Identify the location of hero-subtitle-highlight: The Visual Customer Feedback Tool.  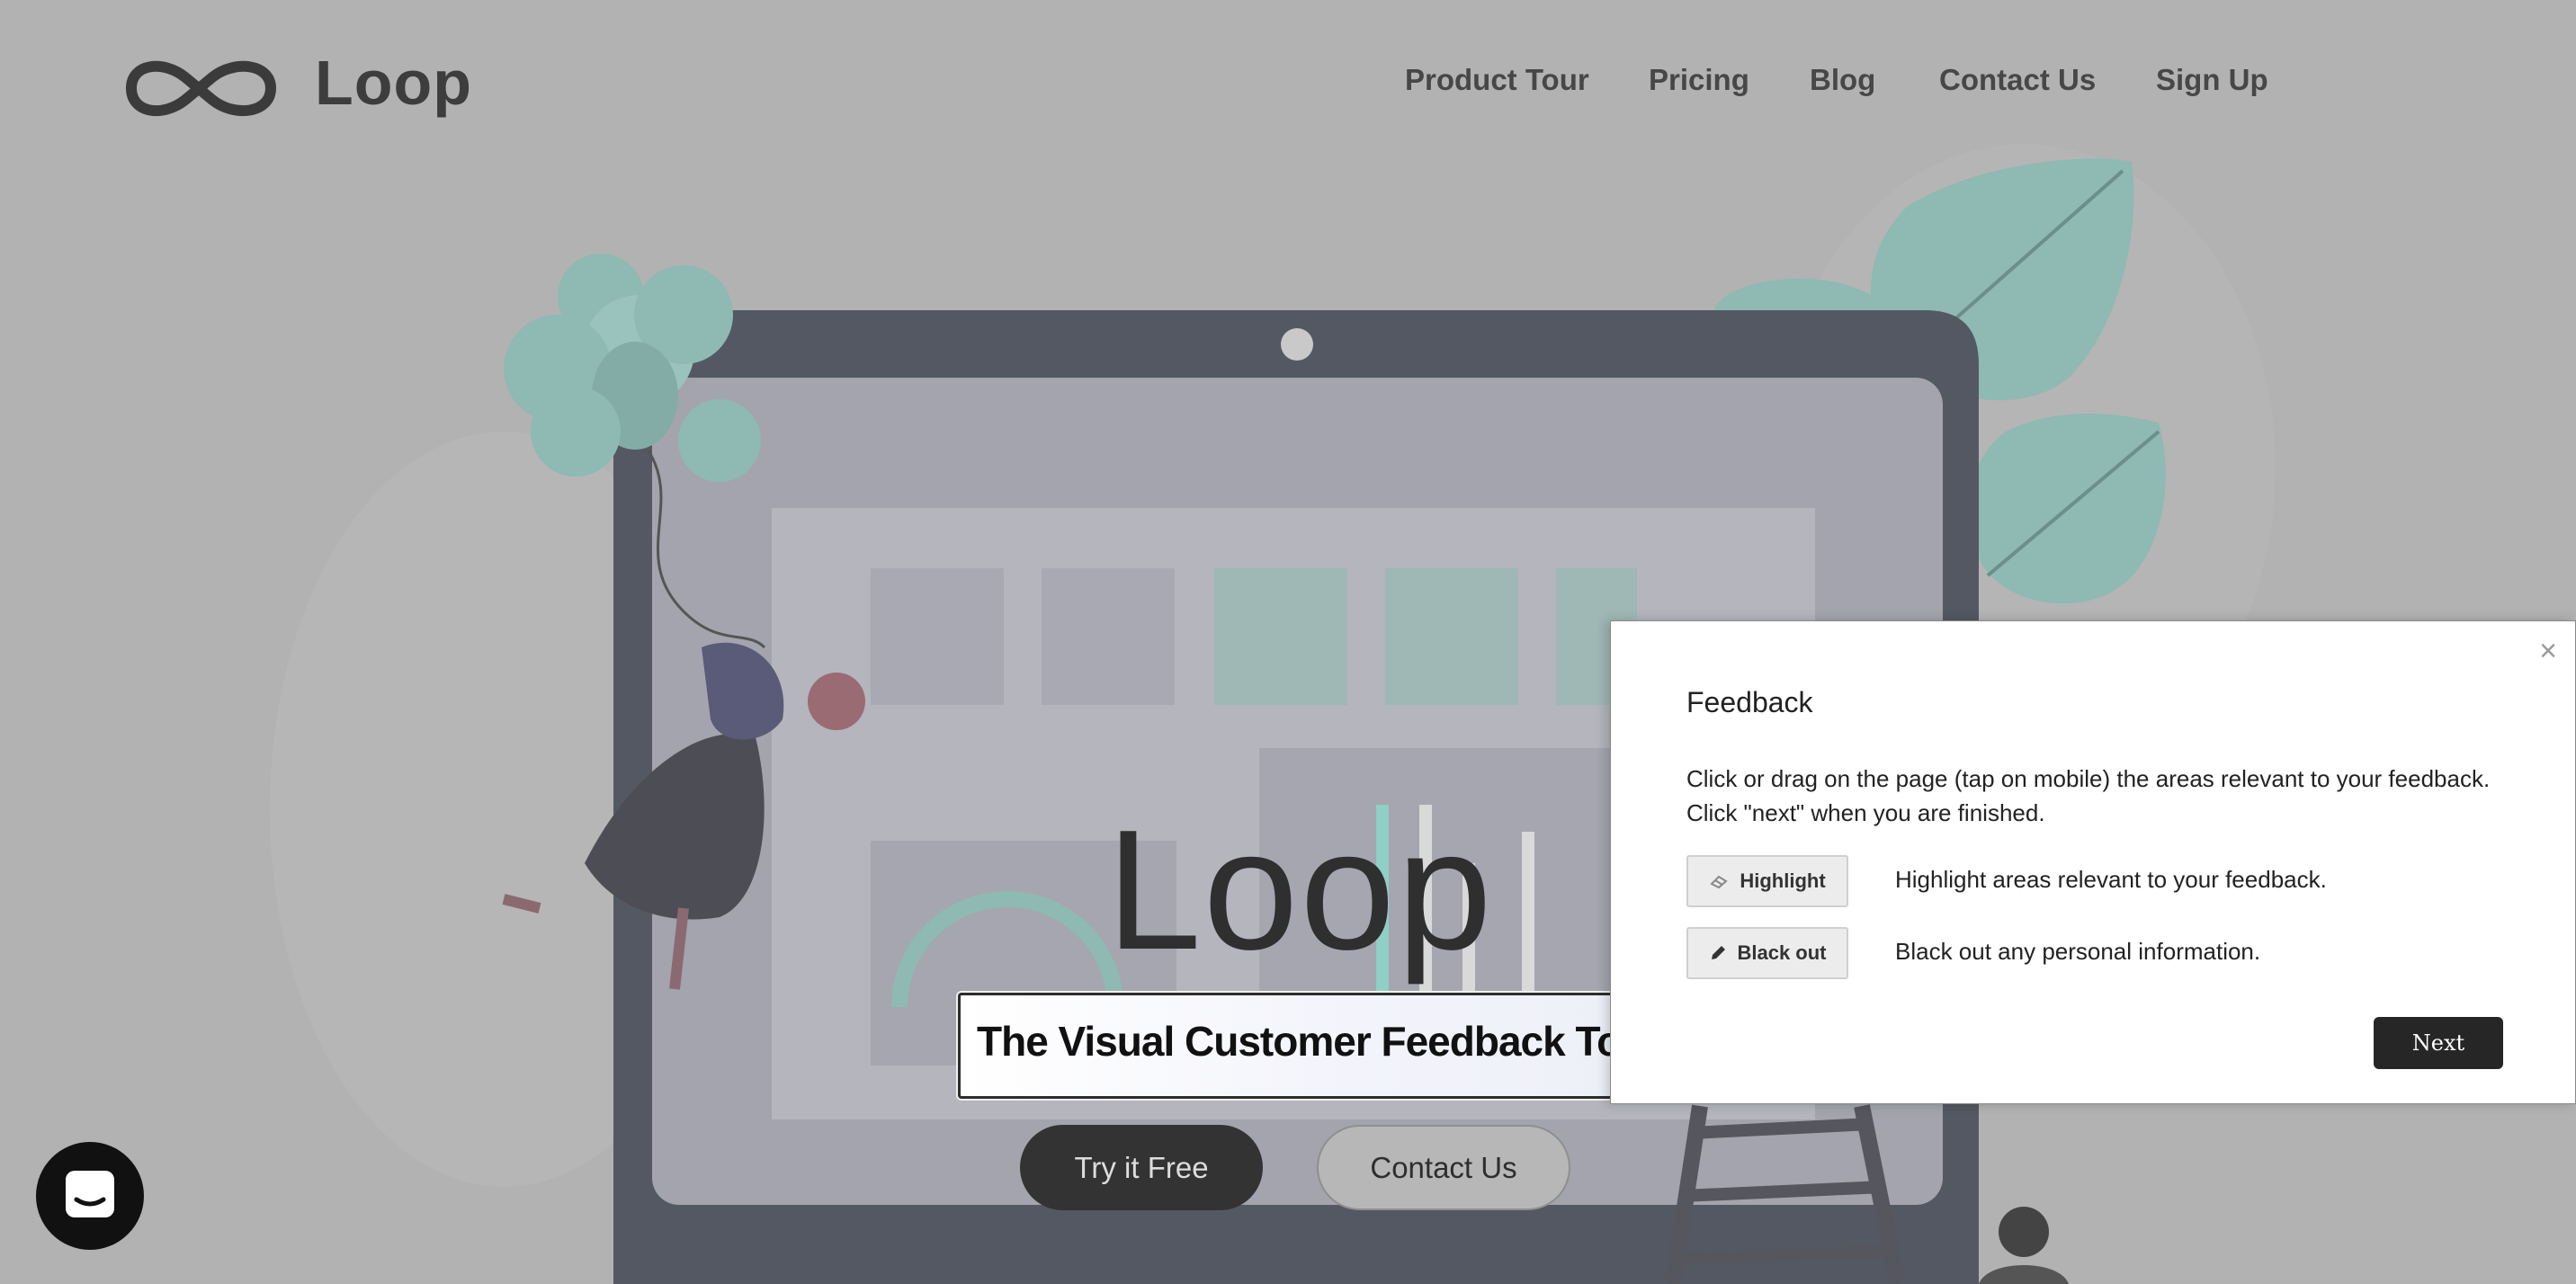
(1307, 1046).